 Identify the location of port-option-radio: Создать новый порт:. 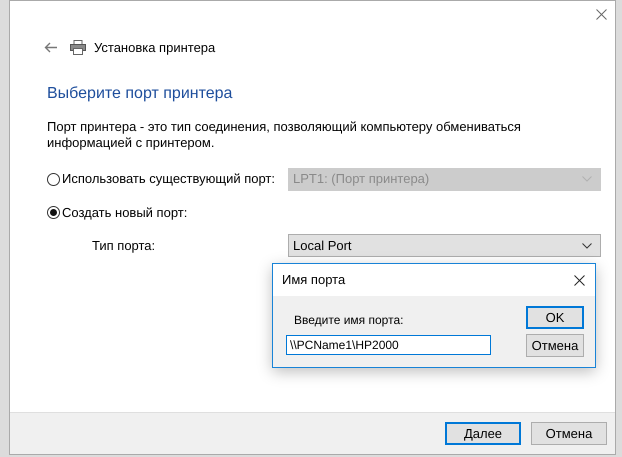
(117, 212).